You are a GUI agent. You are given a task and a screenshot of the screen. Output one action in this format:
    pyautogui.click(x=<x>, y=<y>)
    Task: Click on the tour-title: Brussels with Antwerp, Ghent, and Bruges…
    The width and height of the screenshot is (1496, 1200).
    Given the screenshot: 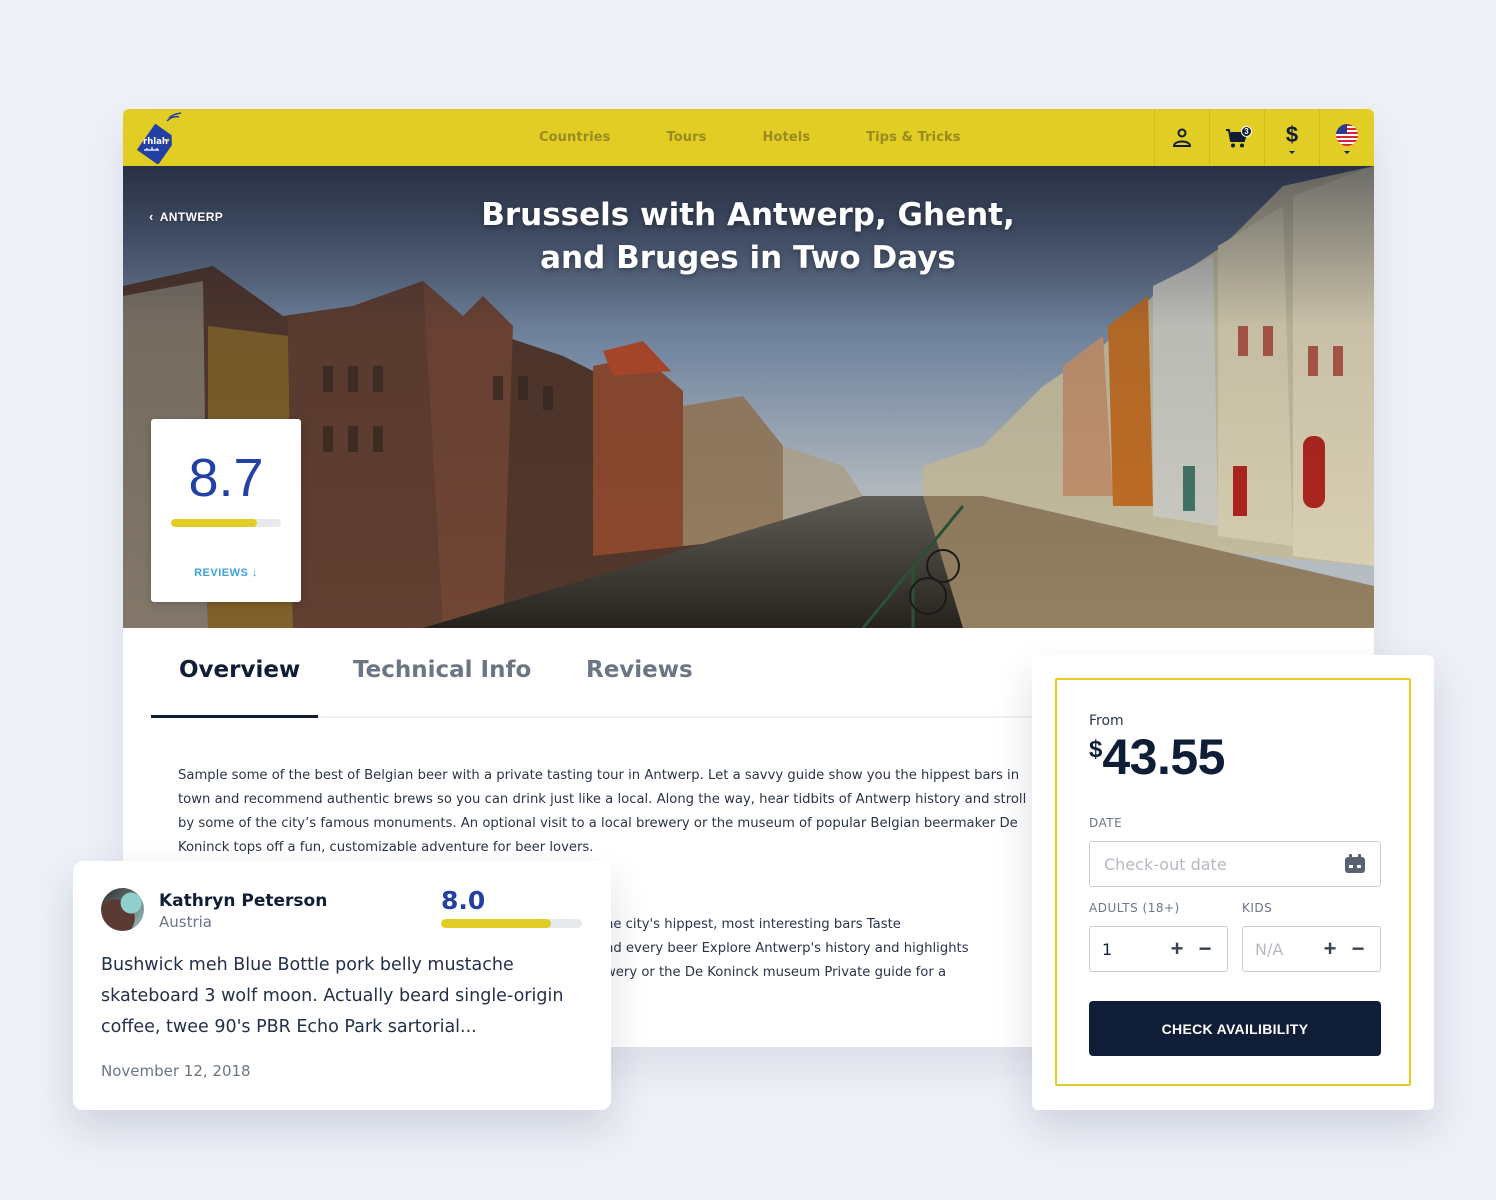 What is the action you would take?
    pyautogui.click(x=748, y=237)
    